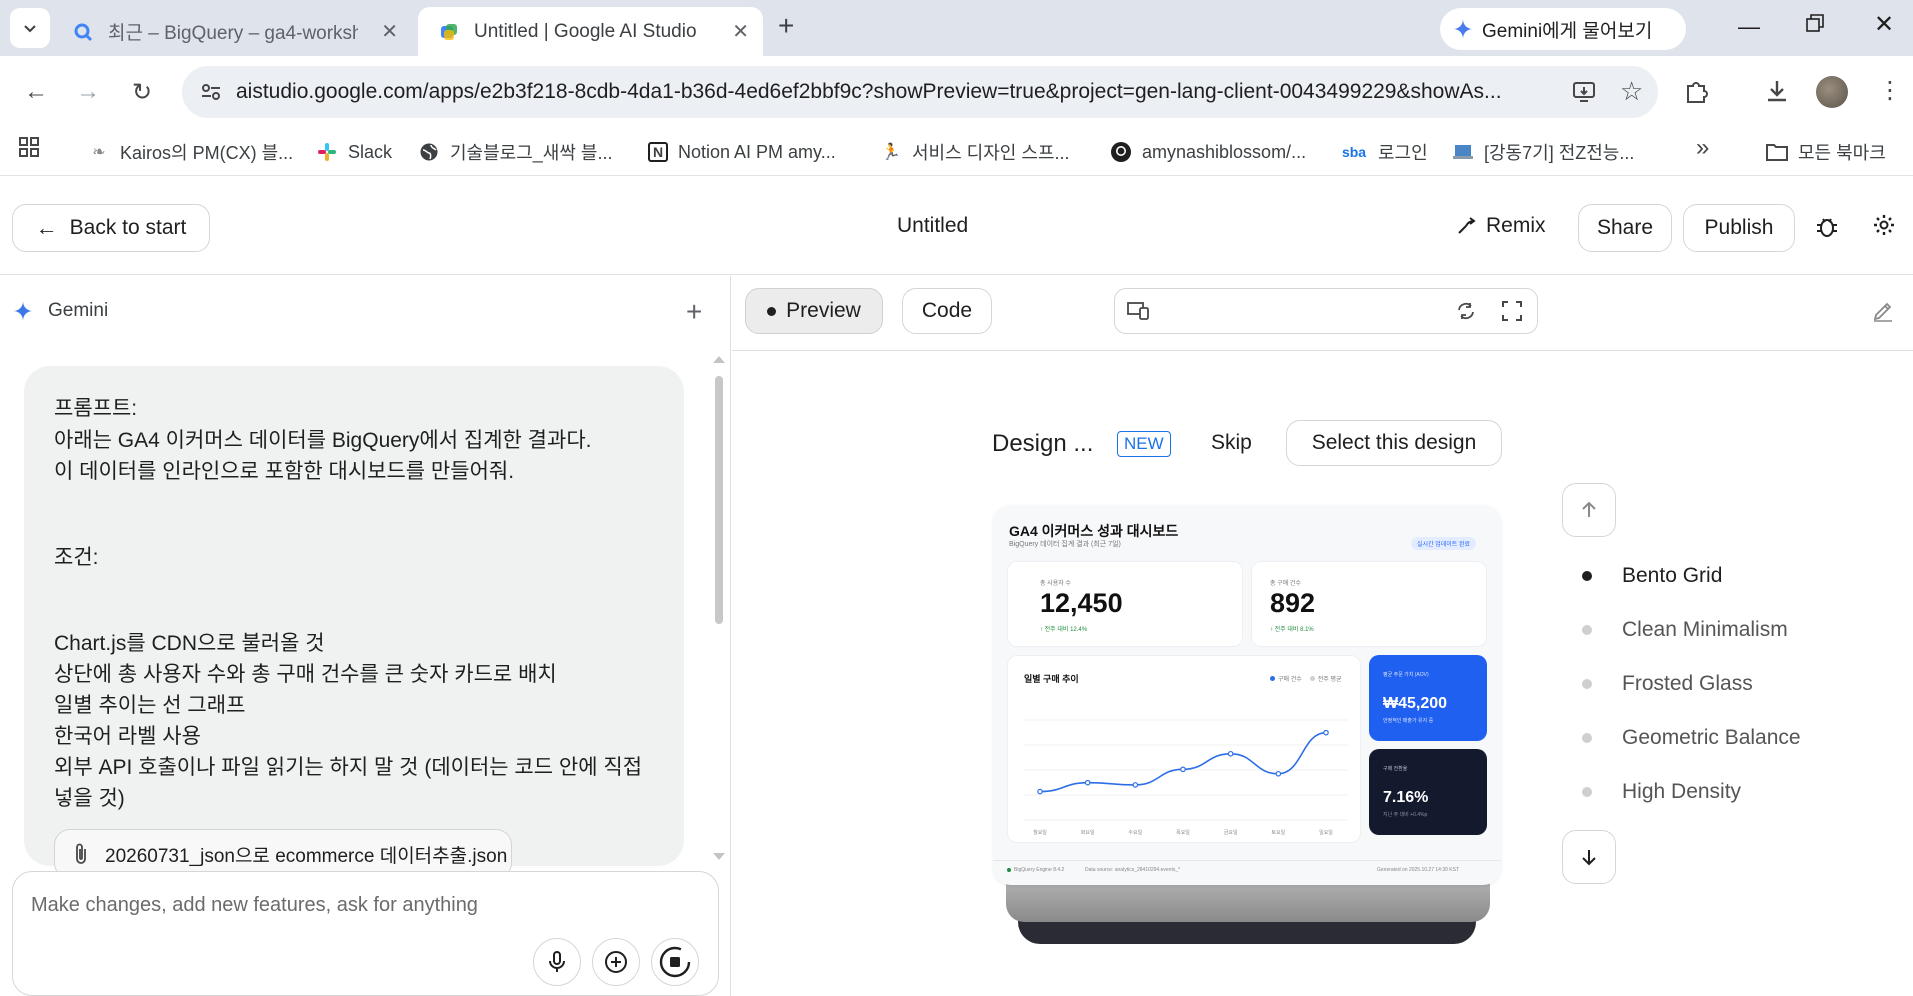 Image resolution: width=1913 pixels, height=996 pixels. Describe the element at coordinates (1584, 92) in the screenshot. I see `install-app-icon` at that location.